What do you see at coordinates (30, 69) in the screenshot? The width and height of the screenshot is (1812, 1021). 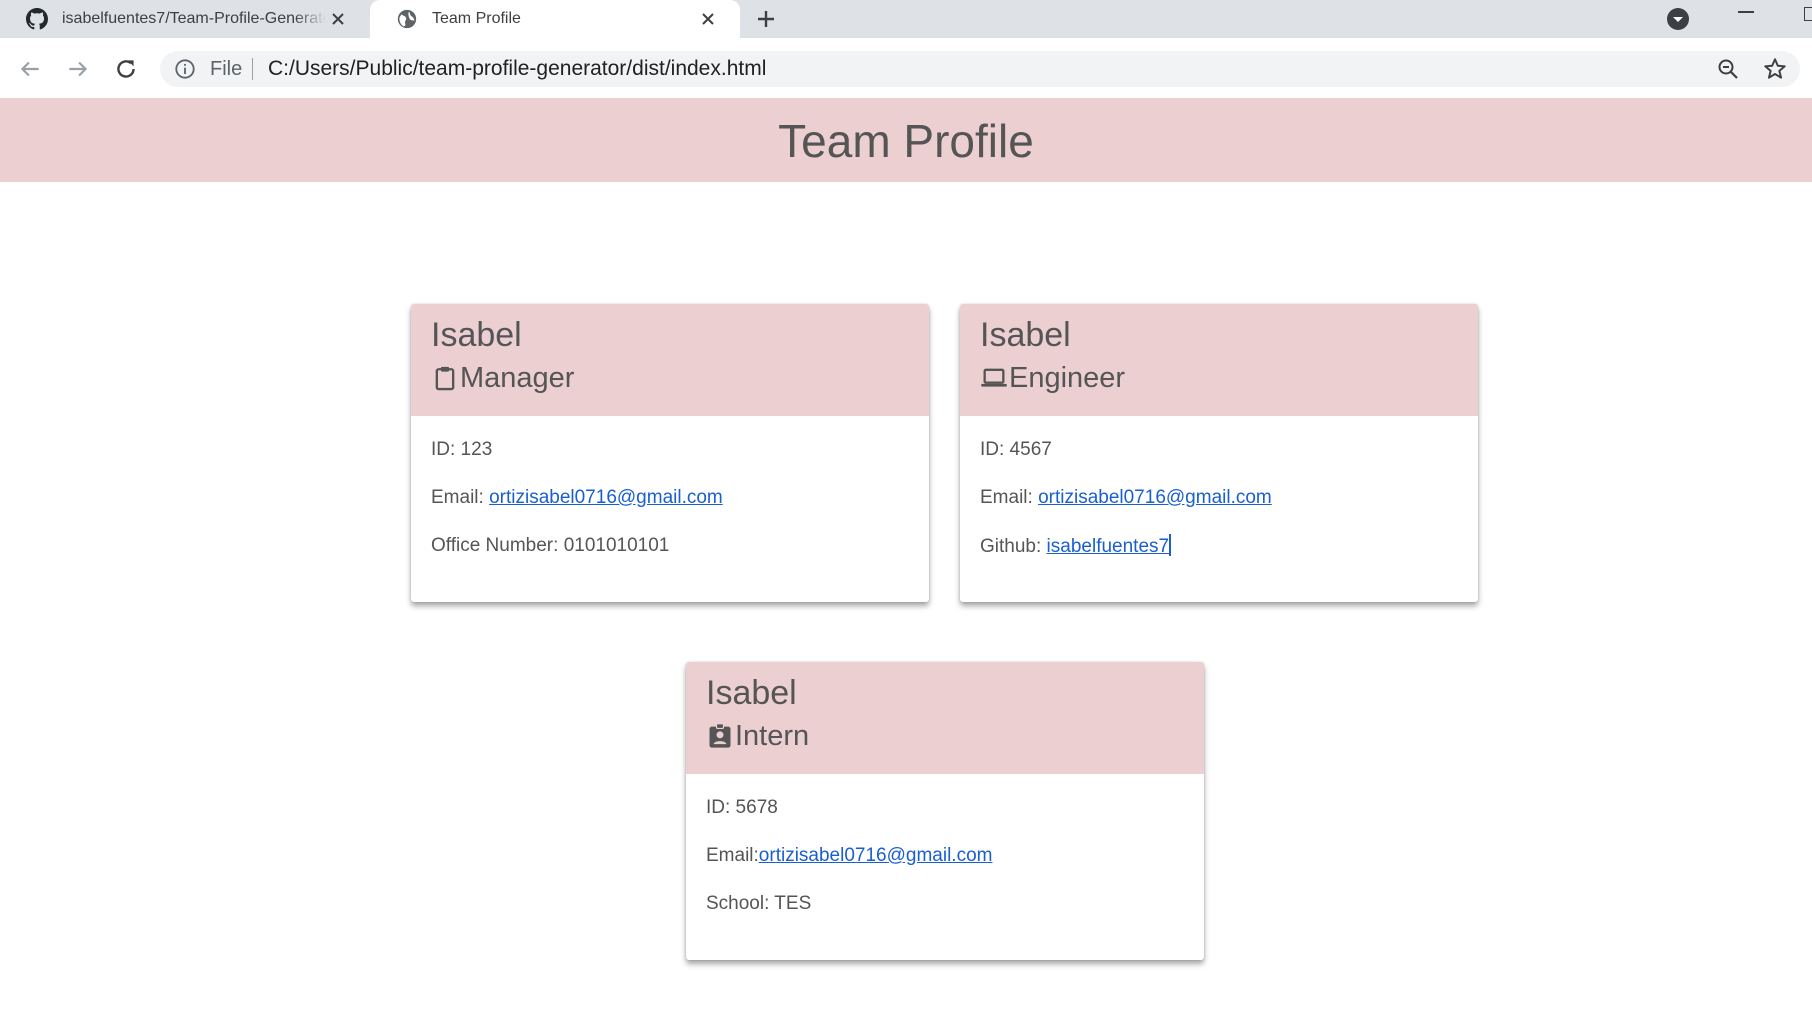 I see `back-arrow-icon` at bounding box center [30, 69].